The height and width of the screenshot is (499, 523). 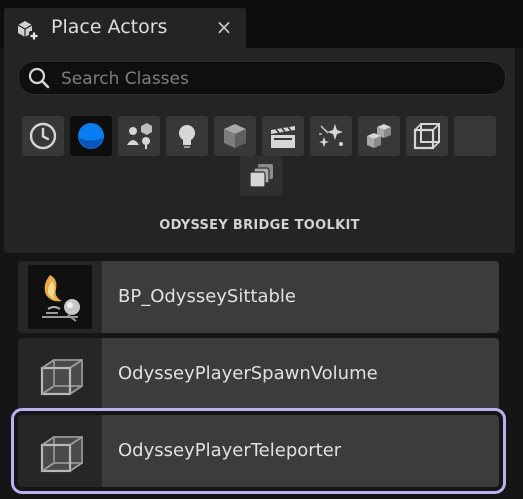 What do you see at coordinates (261, 24) in the screenshot?
I see `tab-bar: Place Actors ×` at bounding box center [261, 24].